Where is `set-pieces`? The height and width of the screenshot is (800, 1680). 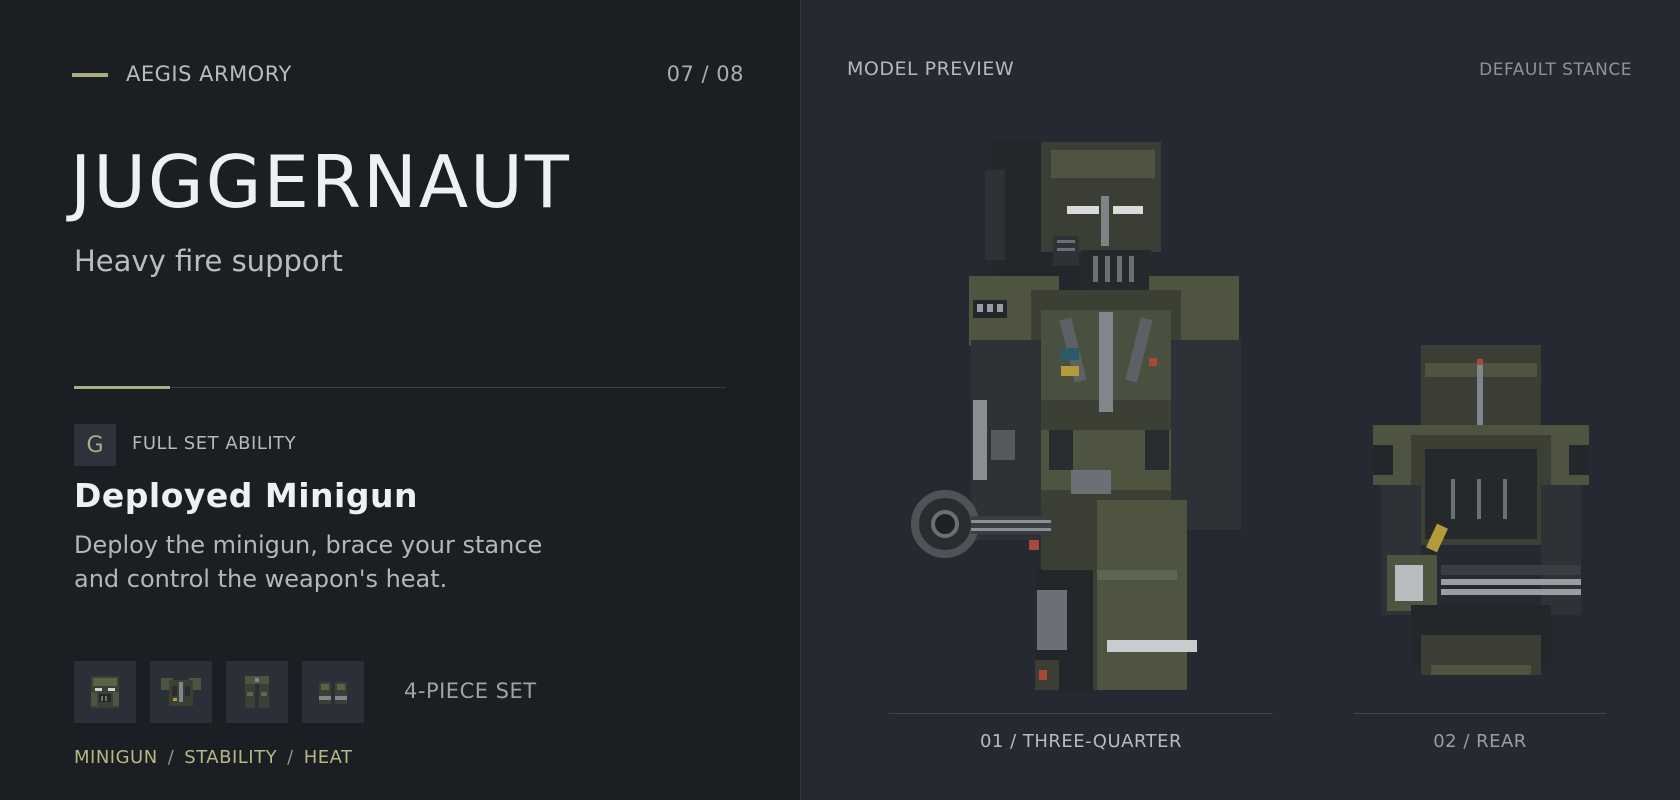
set-pieces is located at coordinates (219, 692).